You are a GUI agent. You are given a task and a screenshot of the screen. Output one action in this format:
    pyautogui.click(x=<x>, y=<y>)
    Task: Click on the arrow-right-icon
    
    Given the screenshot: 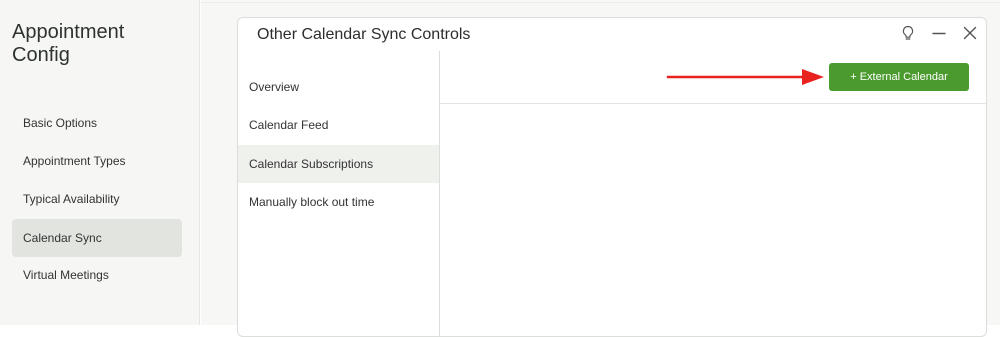 What is the action you would take?
    pyautogui.click(x=746, y=77)
    